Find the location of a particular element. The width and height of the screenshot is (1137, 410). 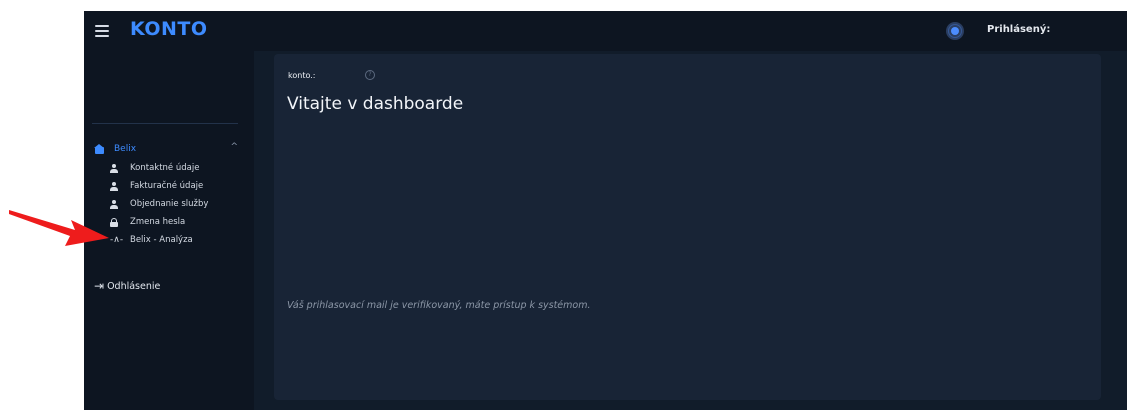

sidebar-group-label: Belix is located at coordinates (125, 149).